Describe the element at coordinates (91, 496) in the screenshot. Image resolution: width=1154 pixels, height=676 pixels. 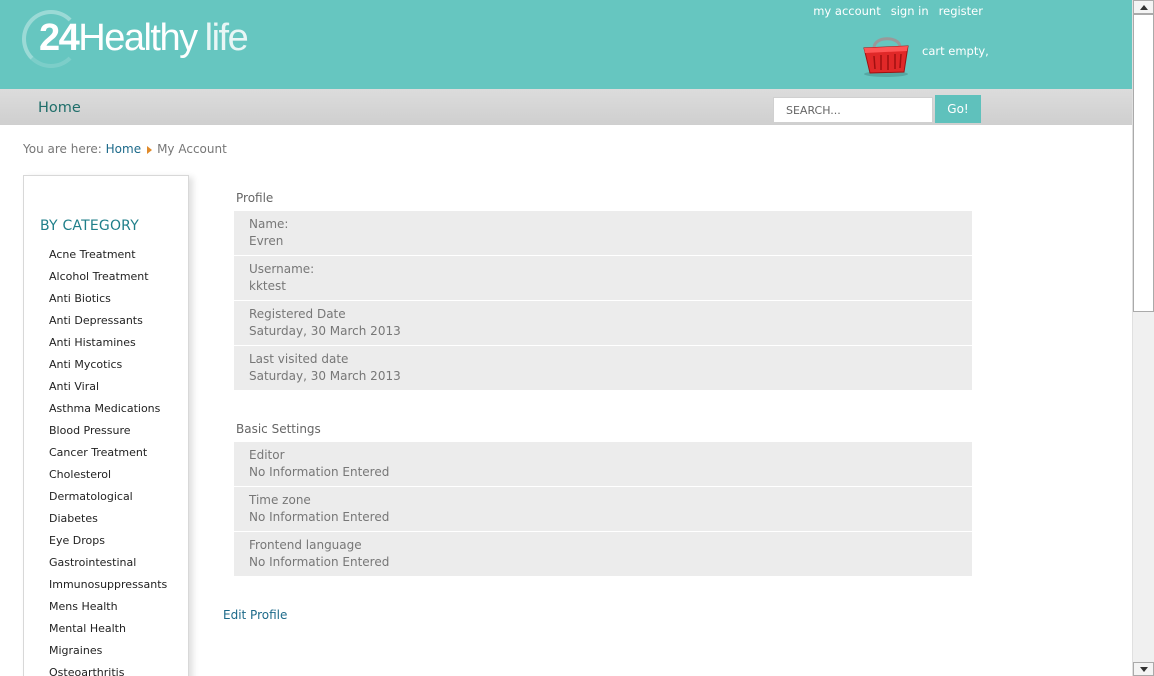
I see `category-link: Dermatological` at that location.